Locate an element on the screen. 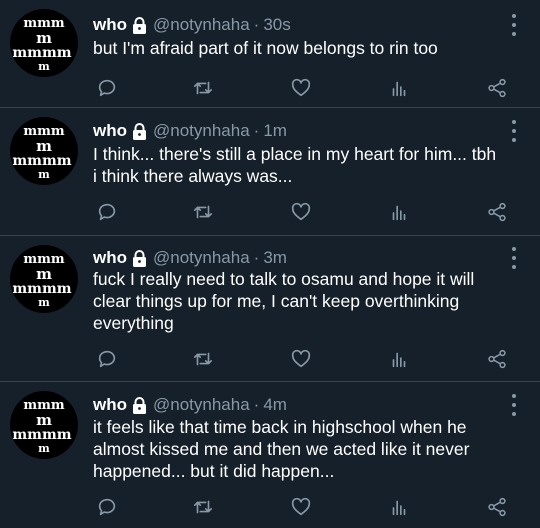 The image size is (540, 528). tweet-header: who @notynhaha · 4m is located at coordinates (190, 405).